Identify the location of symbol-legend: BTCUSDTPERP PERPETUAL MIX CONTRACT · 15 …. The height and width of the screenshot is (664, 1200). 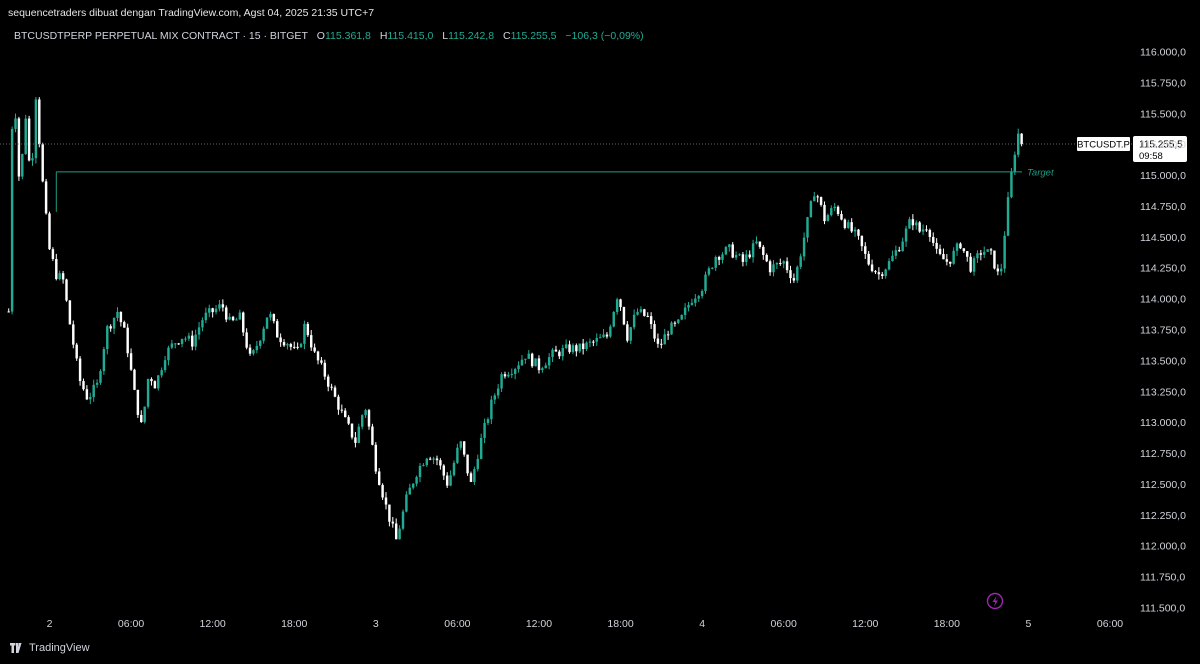
(329, 36).